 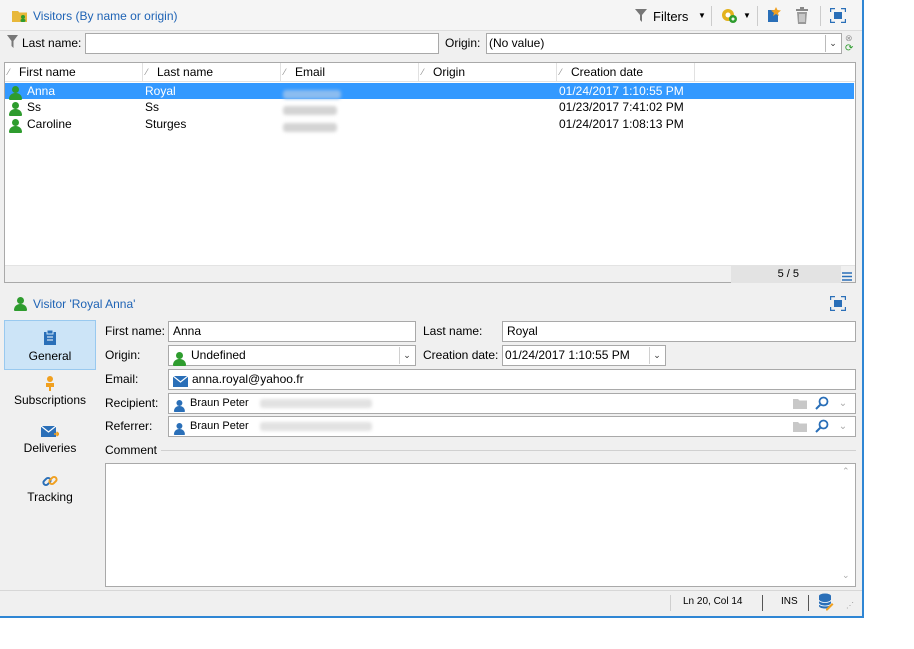 I want to click on cell-first-name: Caroline, so click(x=49, y=124).